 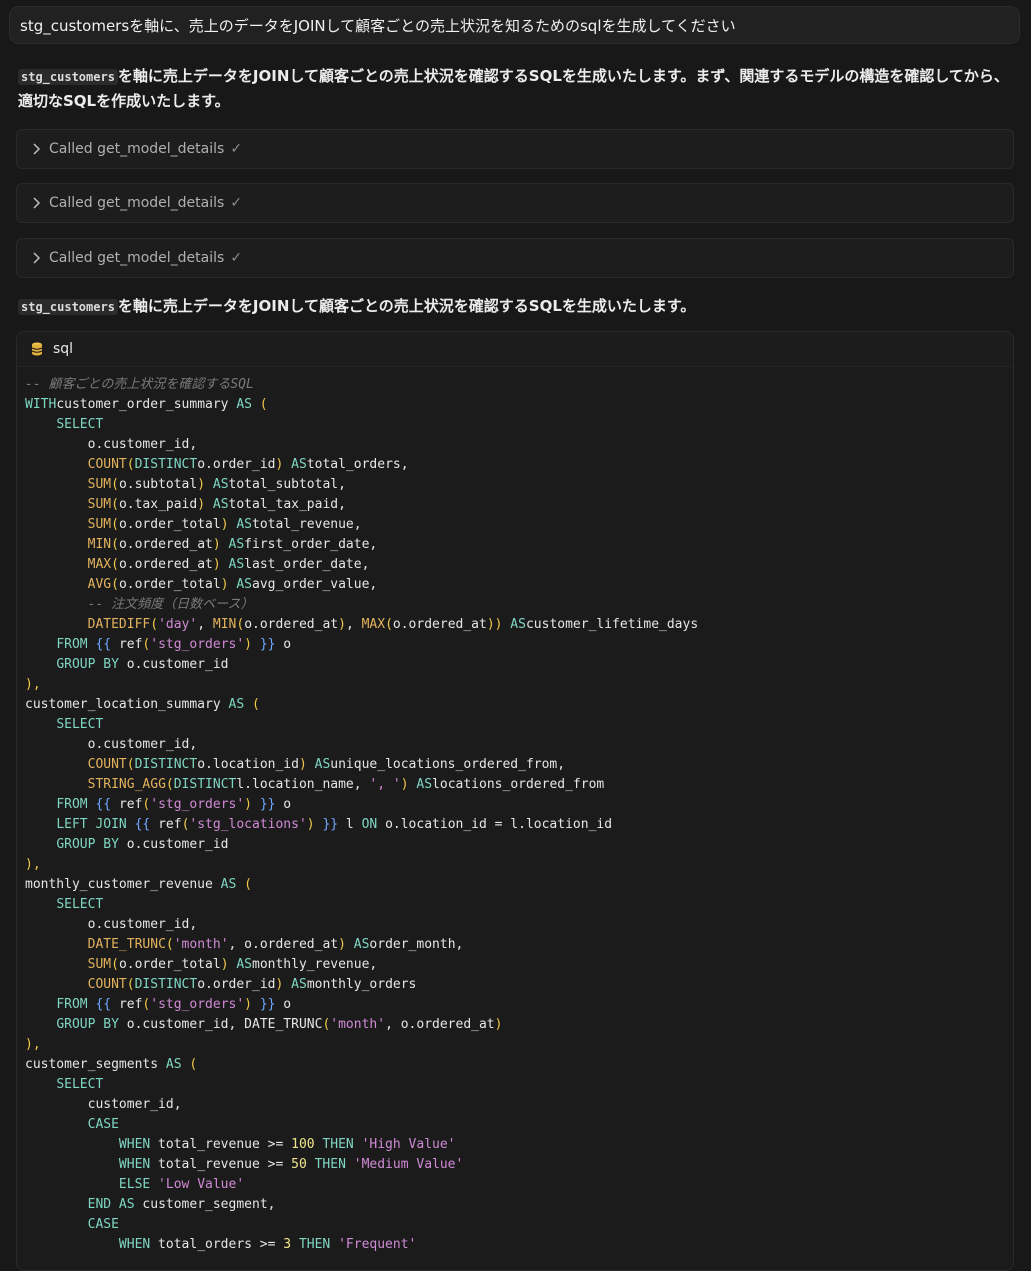 I want to click on code-token: customer_order_summary, so click(x=146, y=404).